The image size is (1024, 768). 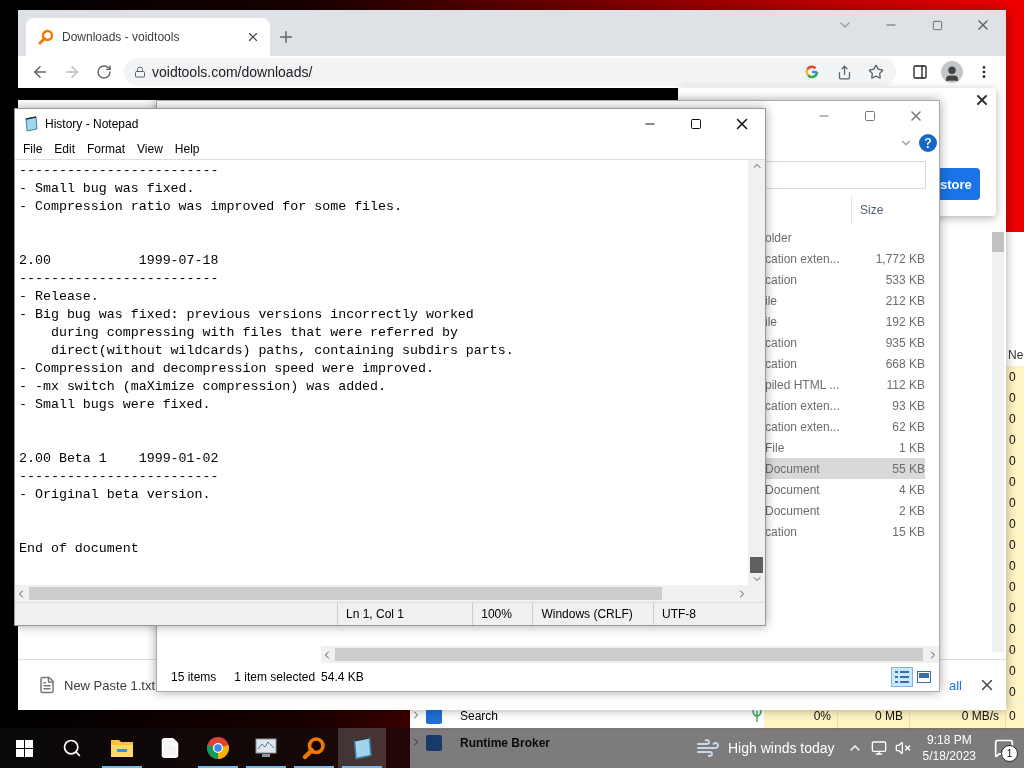 What do you see at coordinates (140, 72) in the screenshot?
I see `lock-icon` at bounding box center [140, 72].